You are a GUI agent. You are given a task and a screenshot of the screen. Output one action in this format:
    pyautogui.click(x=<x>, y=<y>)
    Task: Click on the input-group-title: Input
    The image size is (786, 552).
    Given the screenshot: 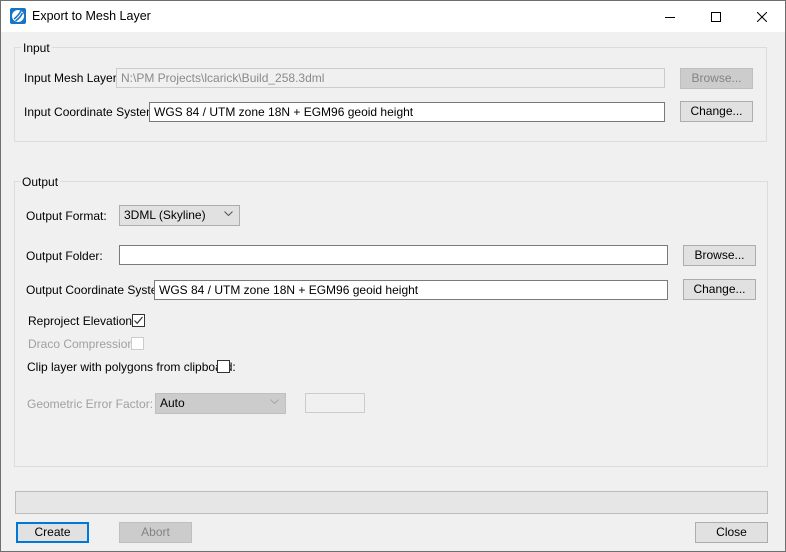 What is the action you would take?
    pyautogui.click(x=36, y=48)
    